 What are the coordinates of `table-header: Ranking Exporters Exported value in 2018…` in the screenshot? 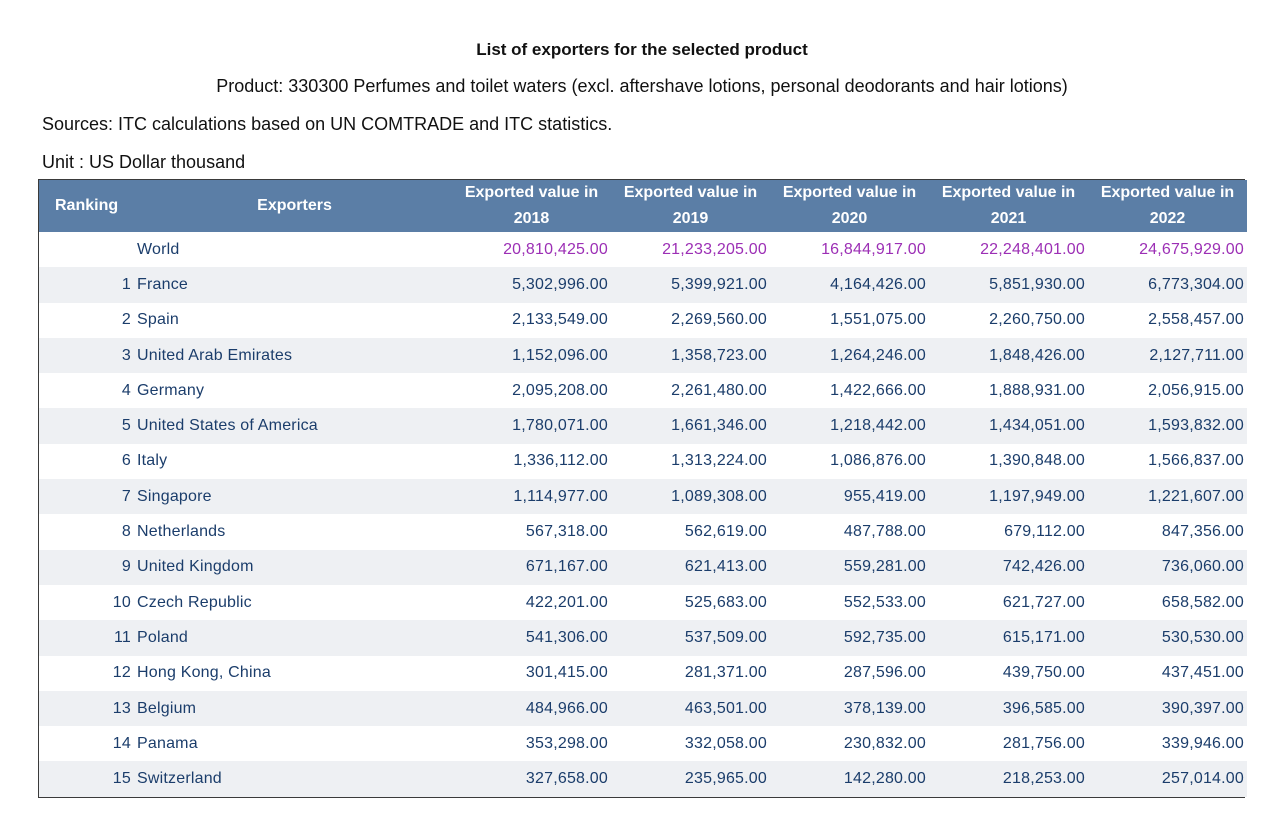 It's located at (643, 206).